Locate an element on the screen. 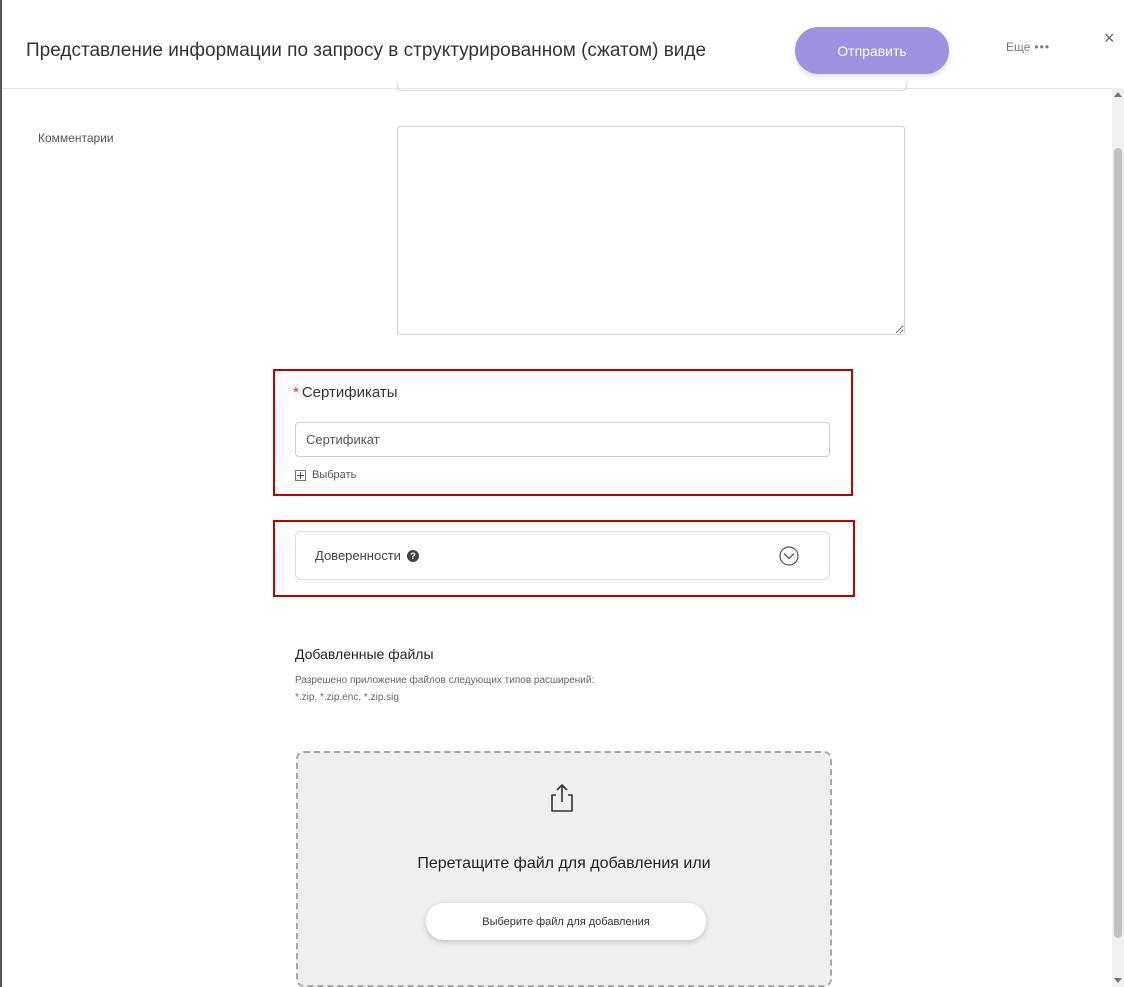 This screenshot has height=987, width=1124. help-icon: ? is located at coordinates (412, 555).